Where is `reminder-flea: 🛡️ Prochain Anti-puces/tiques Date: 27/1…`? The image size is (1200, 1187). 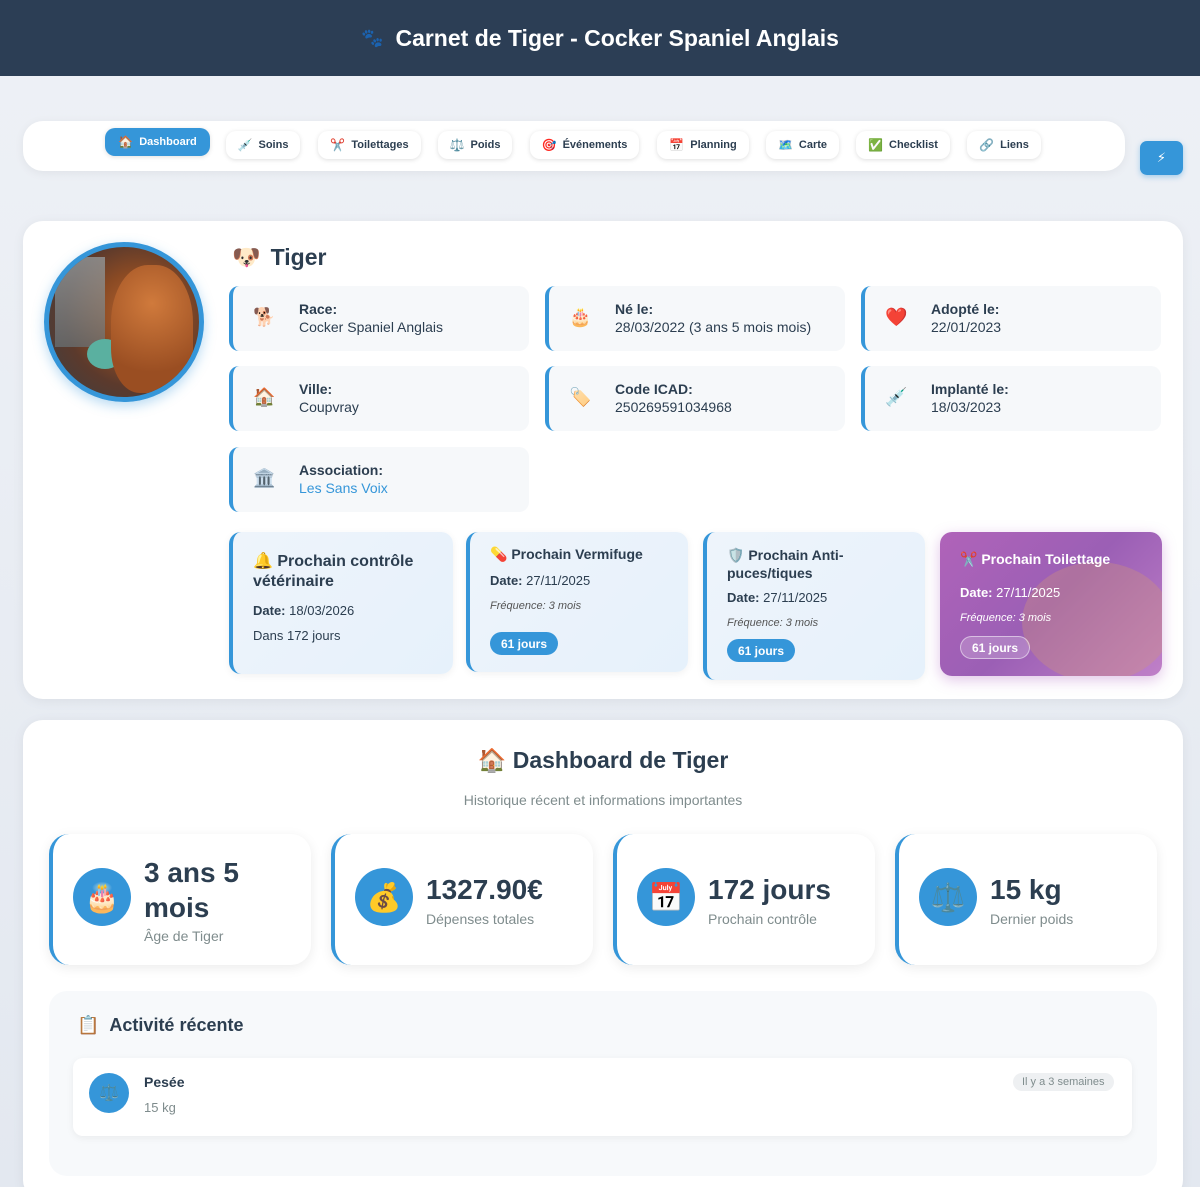
reminder-flea: 🛡️ Prochain Anti-puces/tiques Date: 27/1… is located at coordinates (814, 606).